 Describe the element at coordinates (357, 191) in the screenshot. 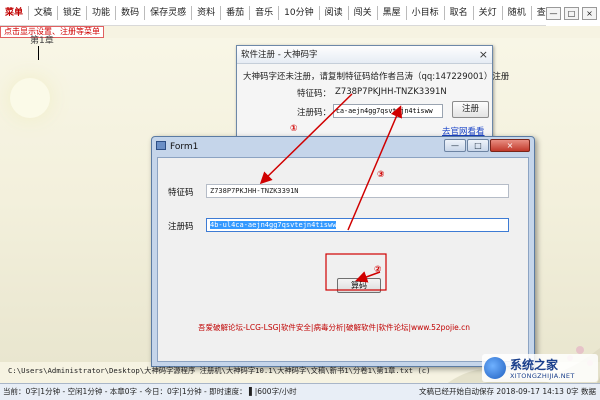

I see `feature-code-field: Z738P7PKJHH-TNZK3391N` at that location.